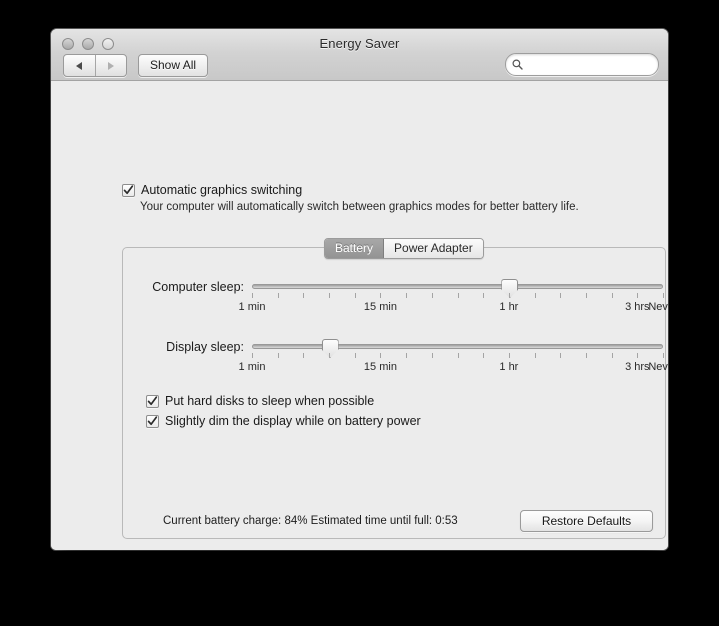 This screenshot has width=719, height=626. Describe the element at coordinates (453, 308) in the screenshot. I see `computer-sleep-tick-labels: 1 min 15 min 1 hr 3 hrsNever` at that location.